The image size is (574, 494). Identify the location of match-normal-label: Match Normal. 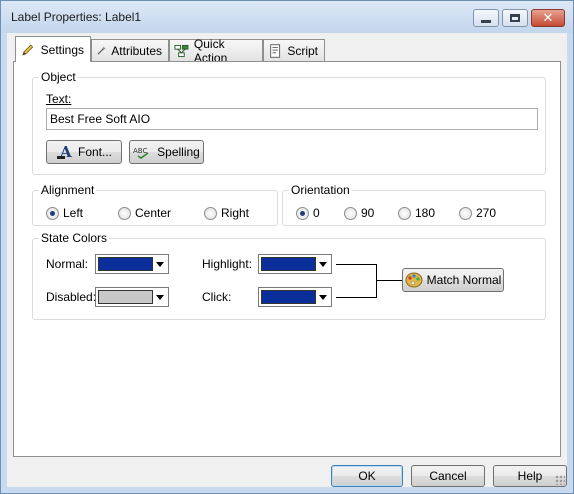
(464, 280).